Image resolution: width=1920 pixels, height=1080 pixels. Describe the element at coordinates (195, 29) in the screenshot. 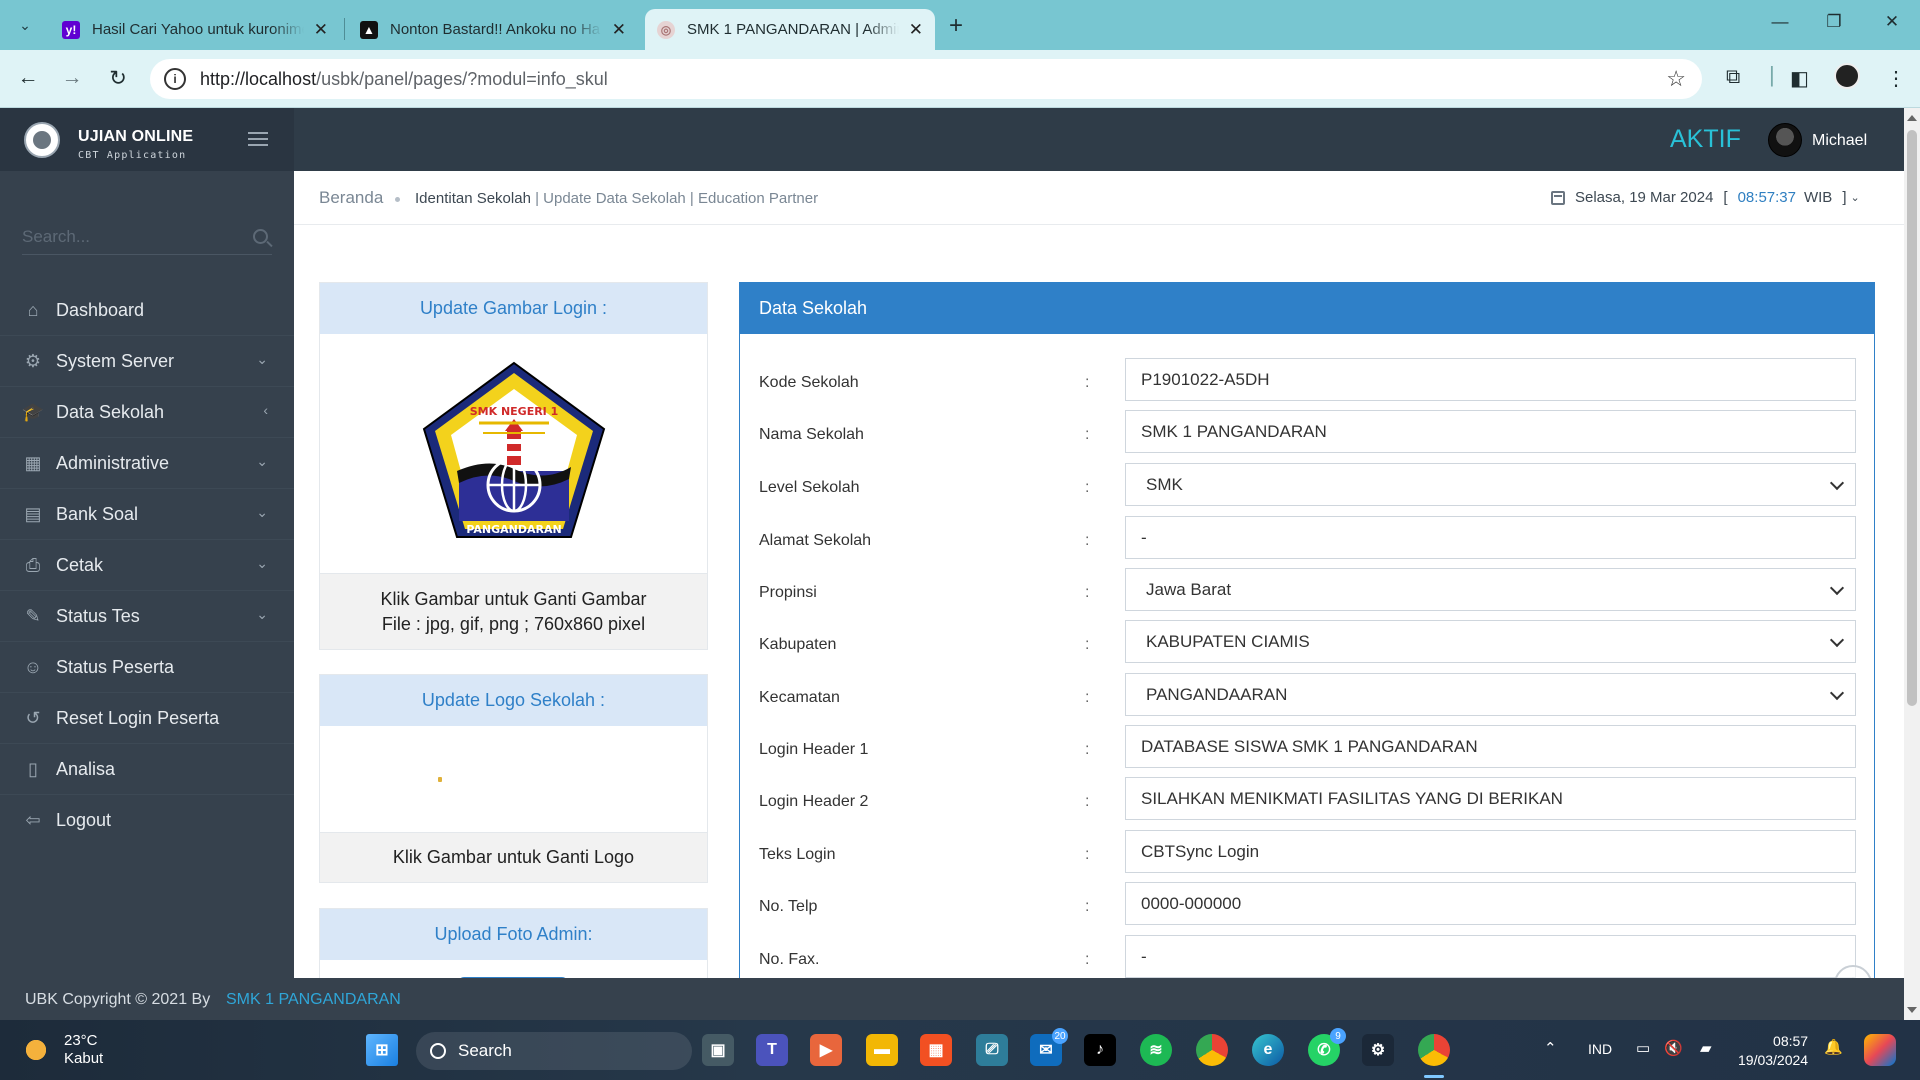

I see `tab-yahoo: y! Hasil Cari Yahoo untuk kuronime ✕` at that location.